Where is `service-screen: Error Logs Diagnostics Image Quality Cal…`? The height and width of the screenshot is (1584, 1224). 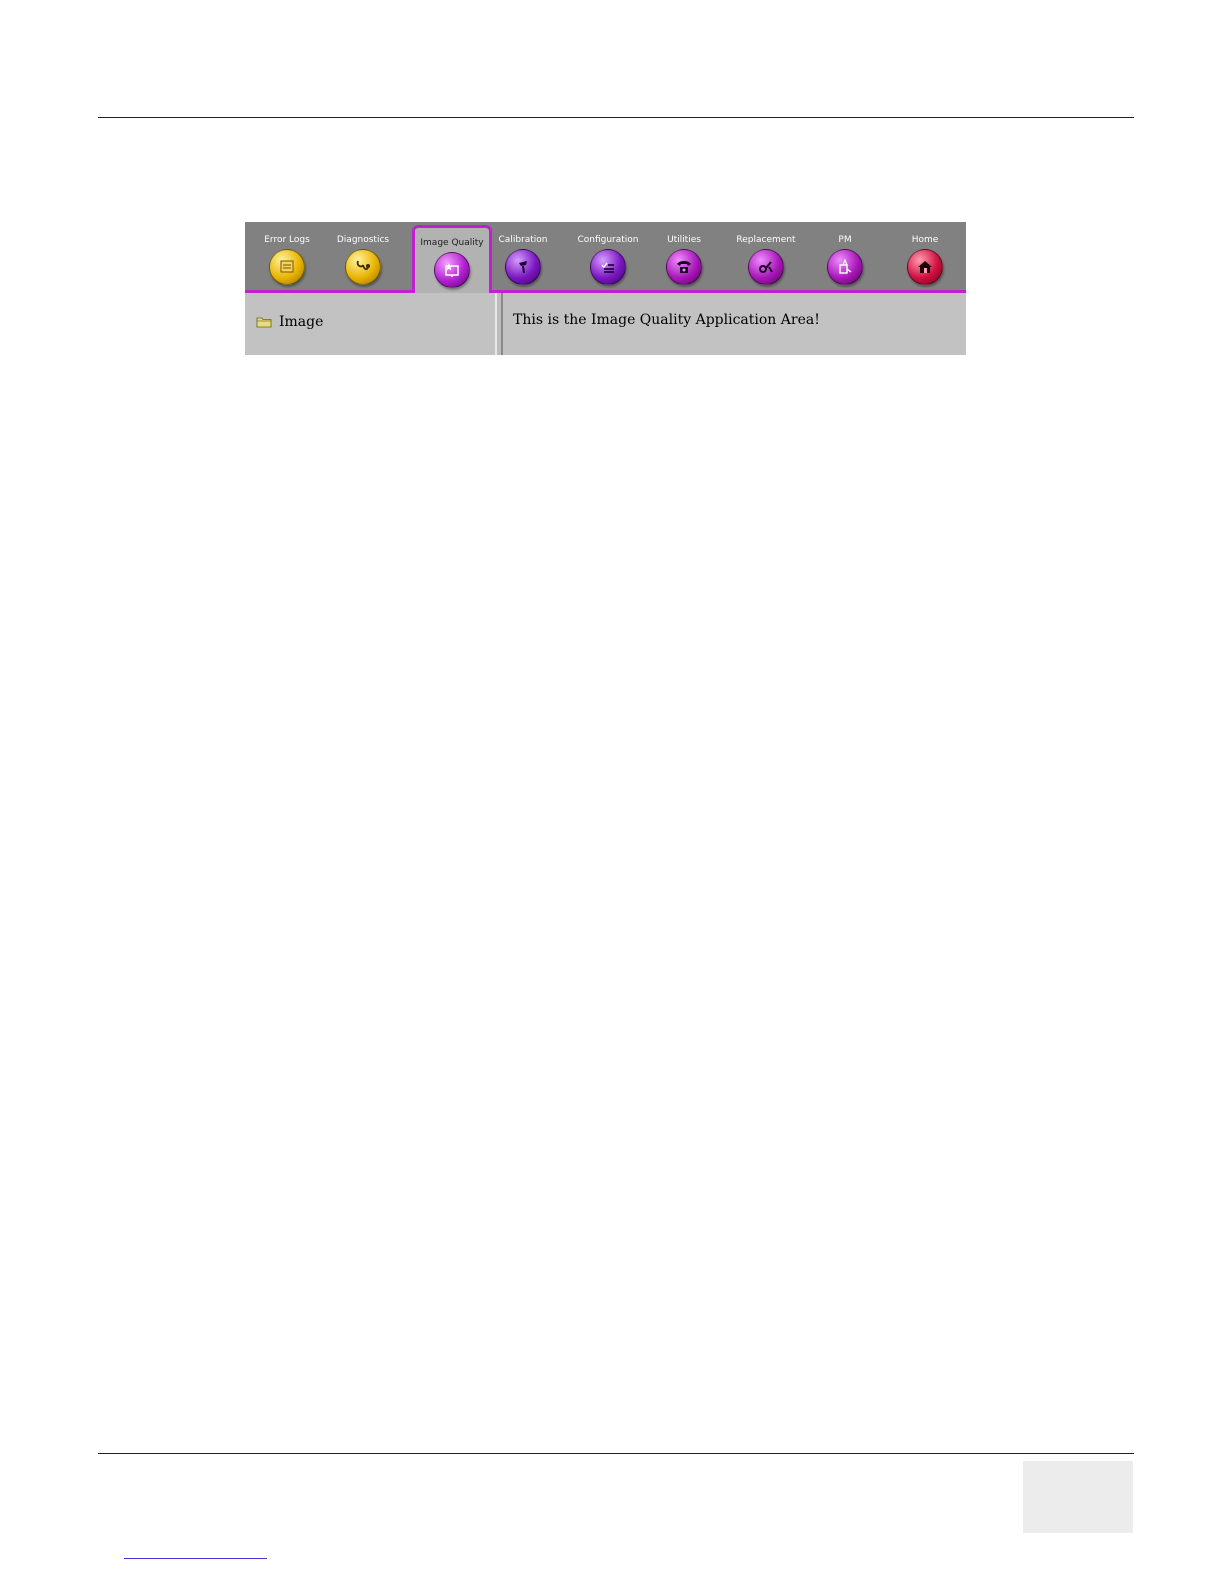
service-screen: Error Logs Diagnostics Image Quality Cal… is located at coordinates (605, 288).